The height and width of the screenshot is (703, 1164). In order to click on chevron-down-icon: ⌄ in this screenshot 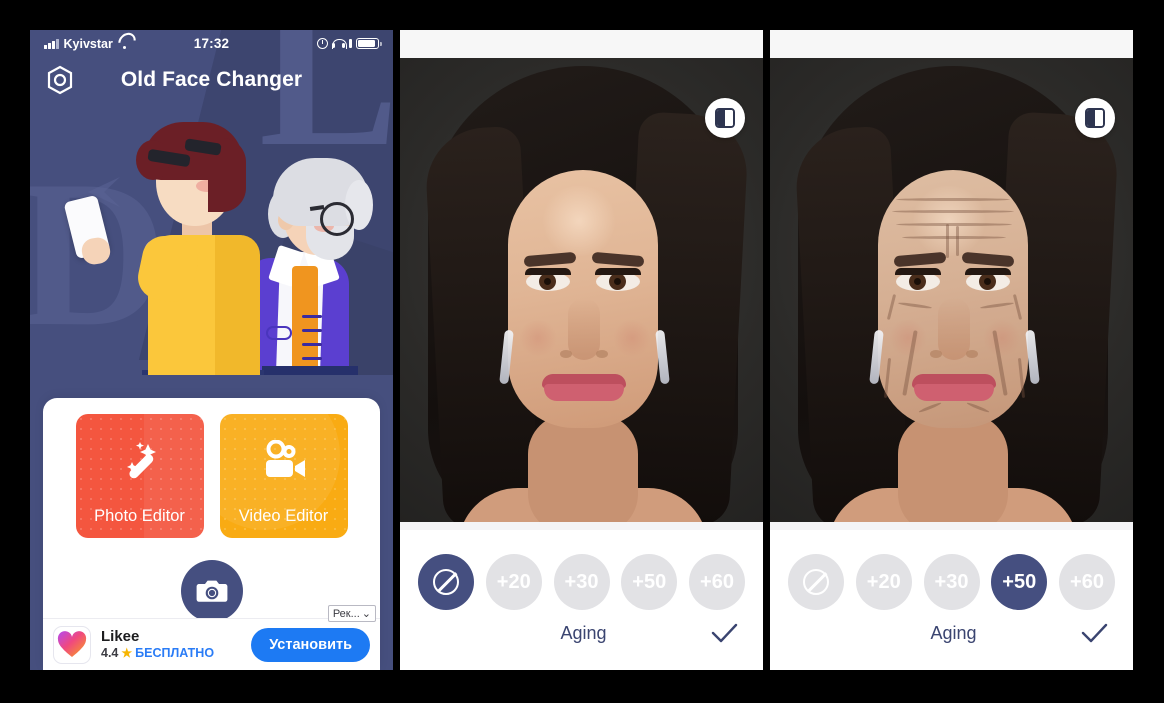, I will do `click(366, 614)`.